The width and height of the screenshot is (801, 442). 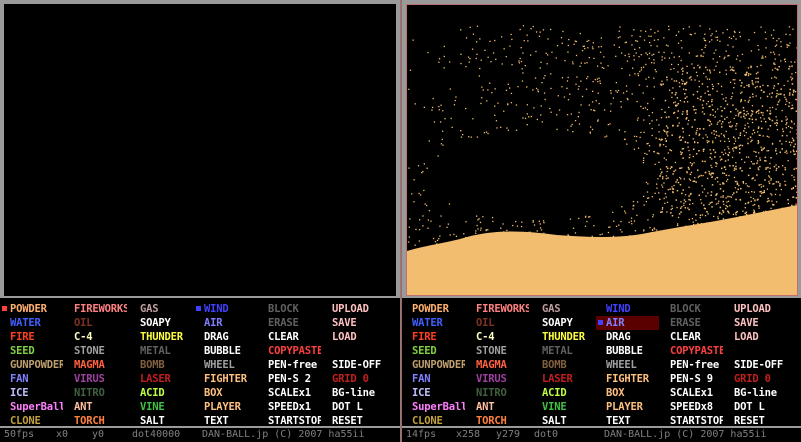 What do you see at coordinates (31, 407) in the screenshot?
I see `menu-item-superball: SuperBall` at bounding box center [31, 407].